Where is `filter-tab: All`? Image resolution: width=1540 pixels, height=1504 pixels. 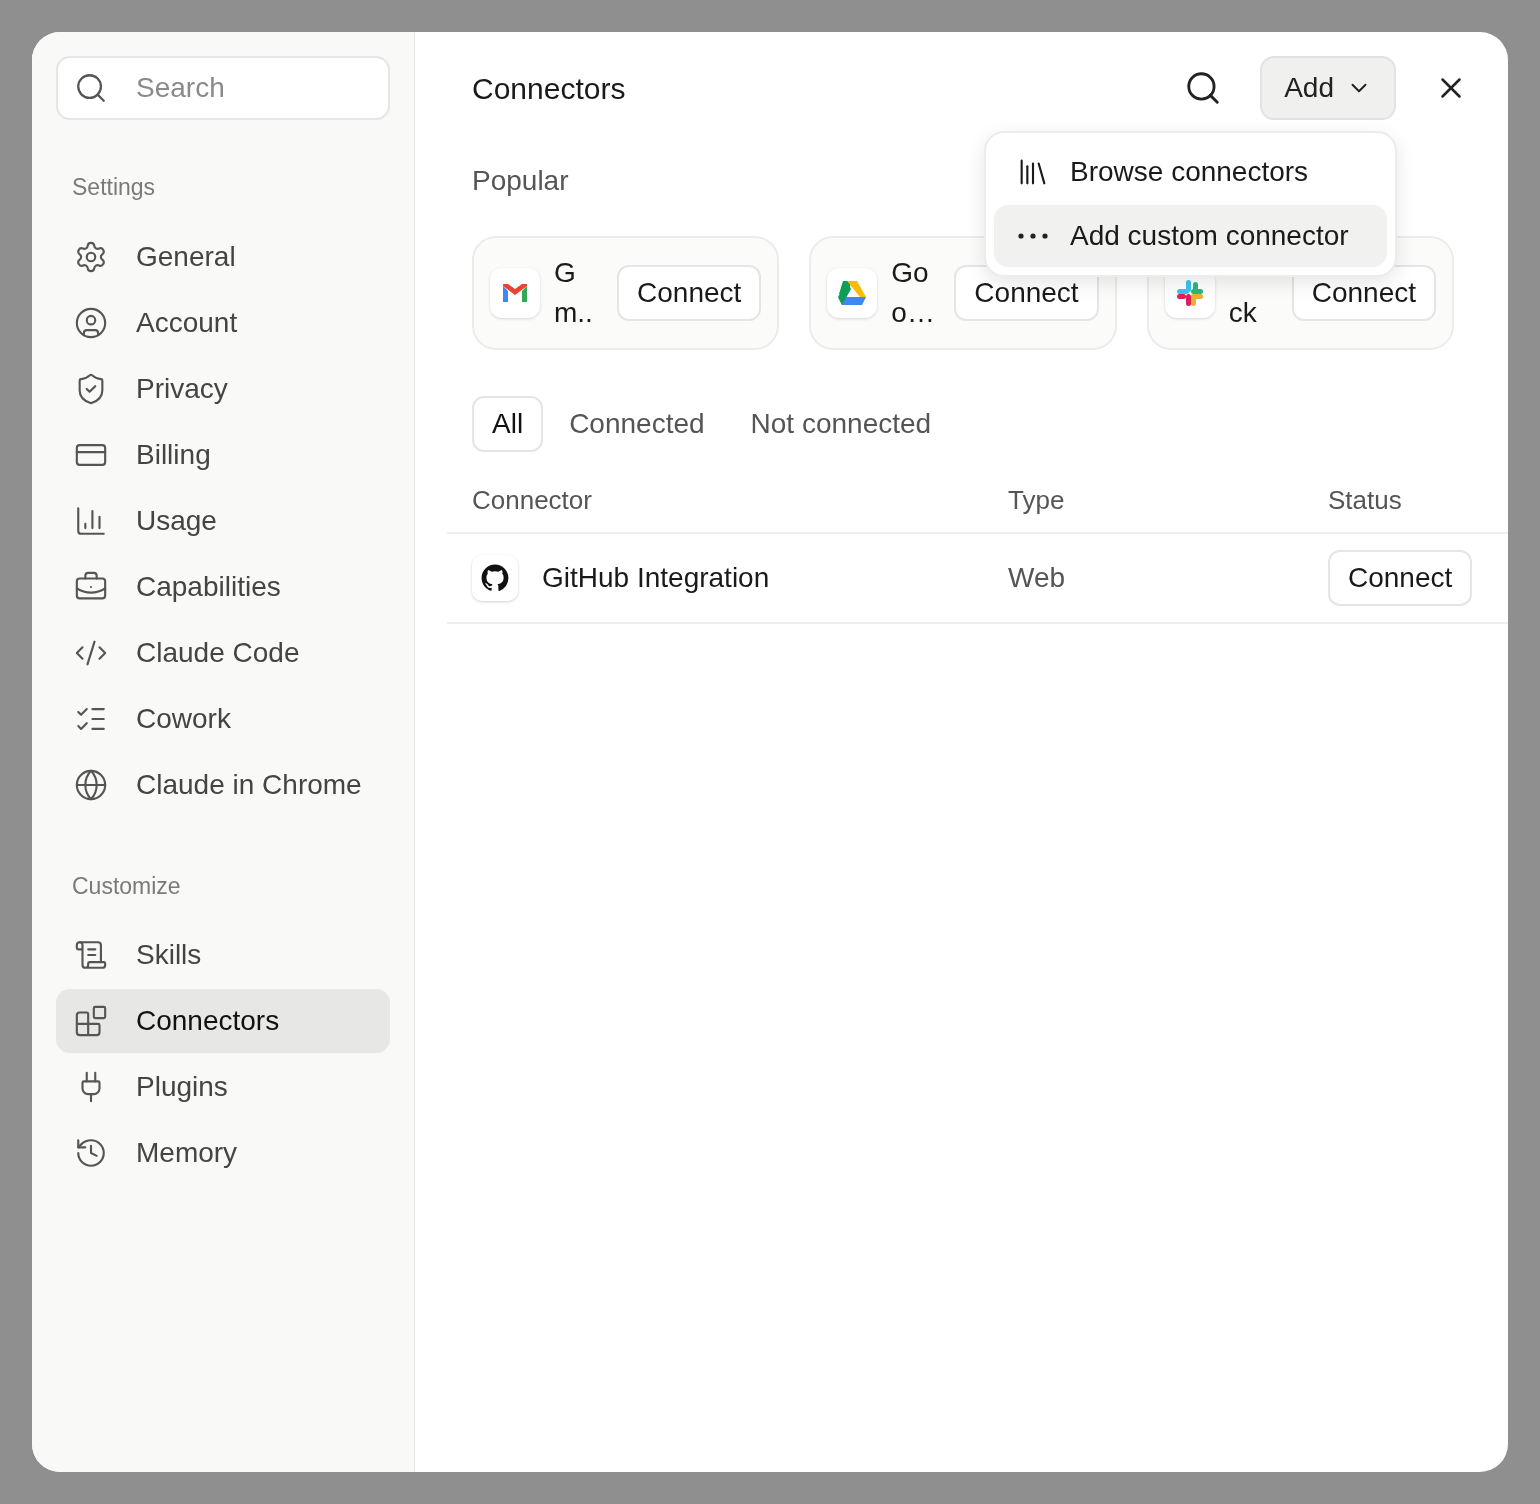
filter-tab: All is located at coordinates (508, 424).